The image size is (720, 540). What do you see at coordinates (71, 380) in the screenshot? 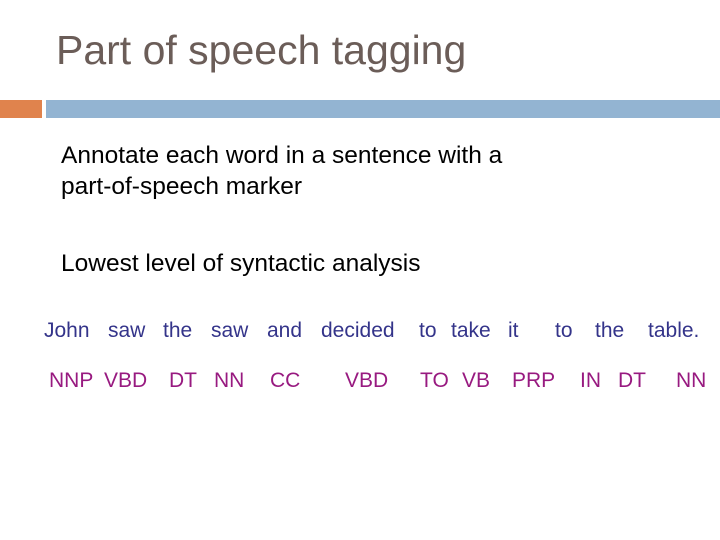
I see `pos-tag: NNP` at bounding box center [71, 380].